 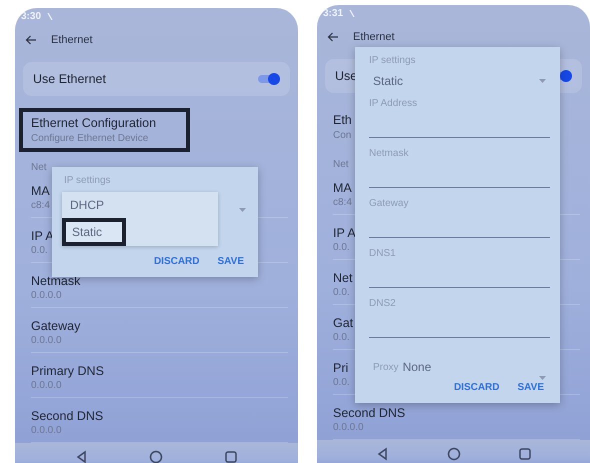 What do you see at coordinates (343, 323) in the screenshot?
I see `row-label: Gat` at bounding box center [343, 323].